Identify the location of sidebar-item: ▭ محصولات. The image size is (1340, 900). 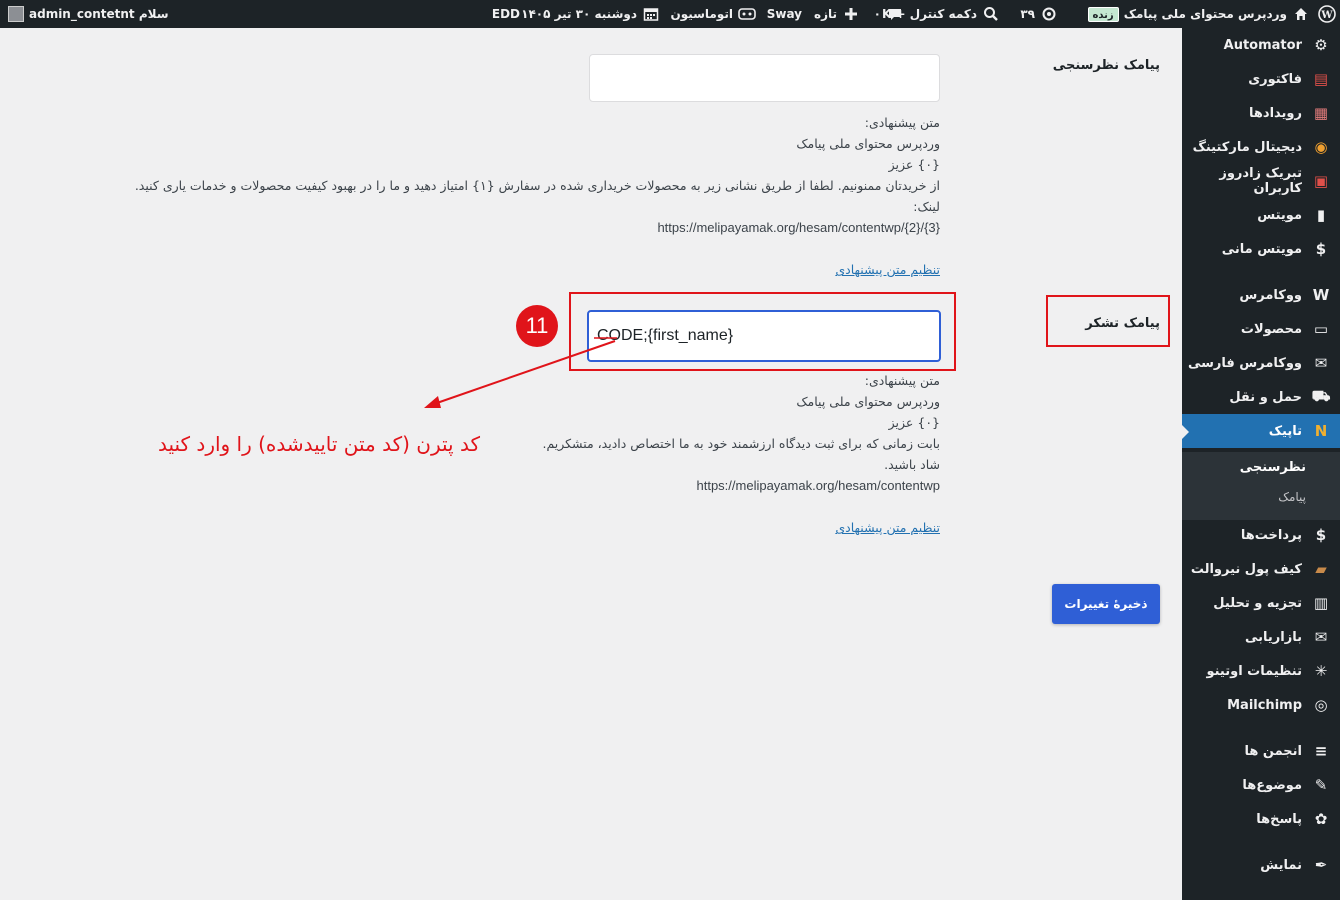
(1261, 329).